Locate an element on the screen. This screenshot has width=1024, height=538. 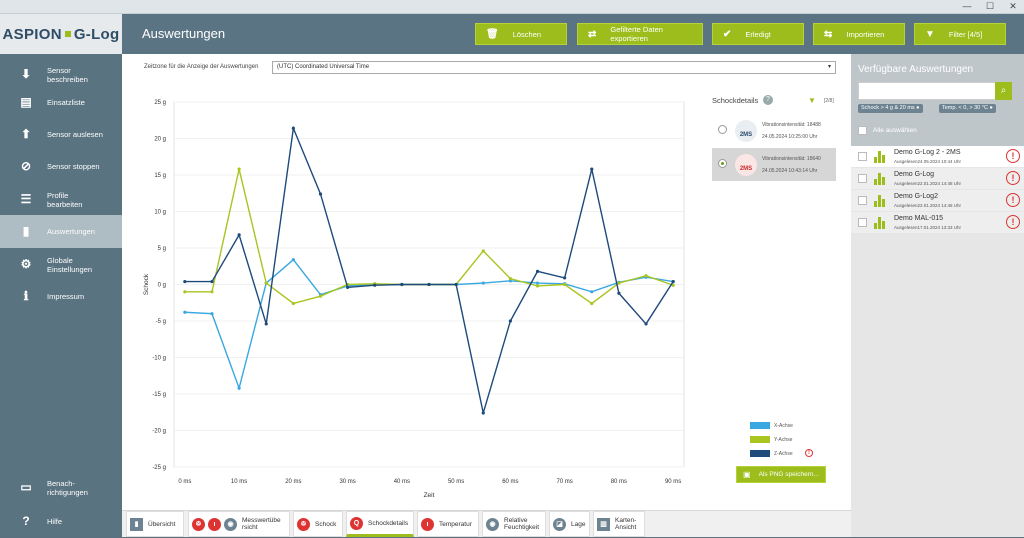
humidity-icon: ◉ is located at coordinates (492, 524).